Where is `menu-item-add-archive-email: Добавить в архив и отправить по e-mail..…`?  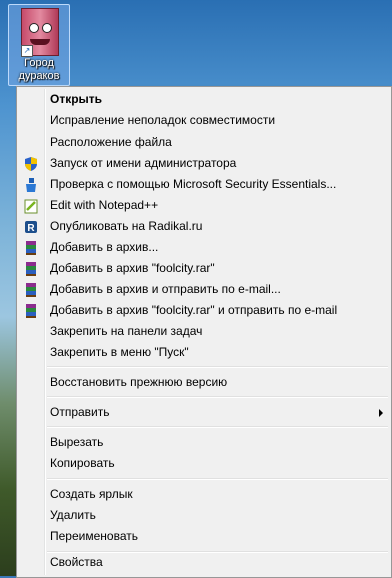
menu-item-add-archive-email: Добавить в архив и отправить по e-mail..… is located at coordinates (204, 289).